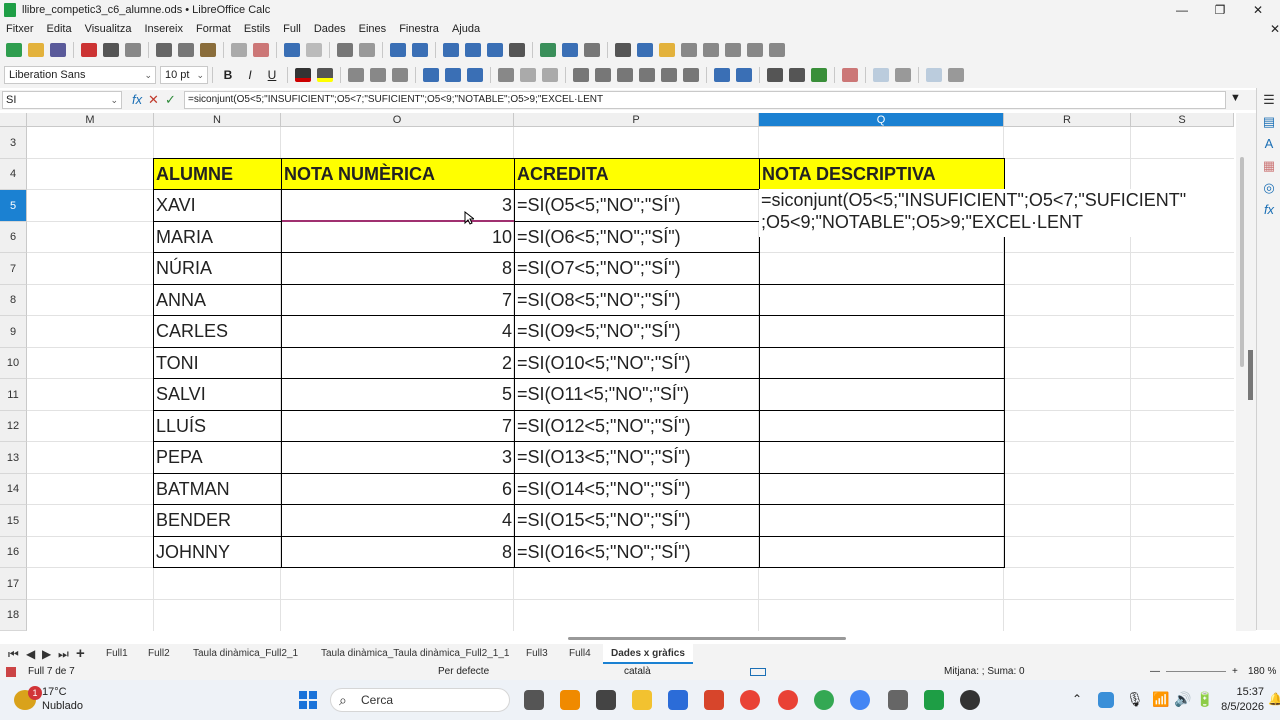  I want to click on clock-date: 8/5/2026, so click(1234, 707).